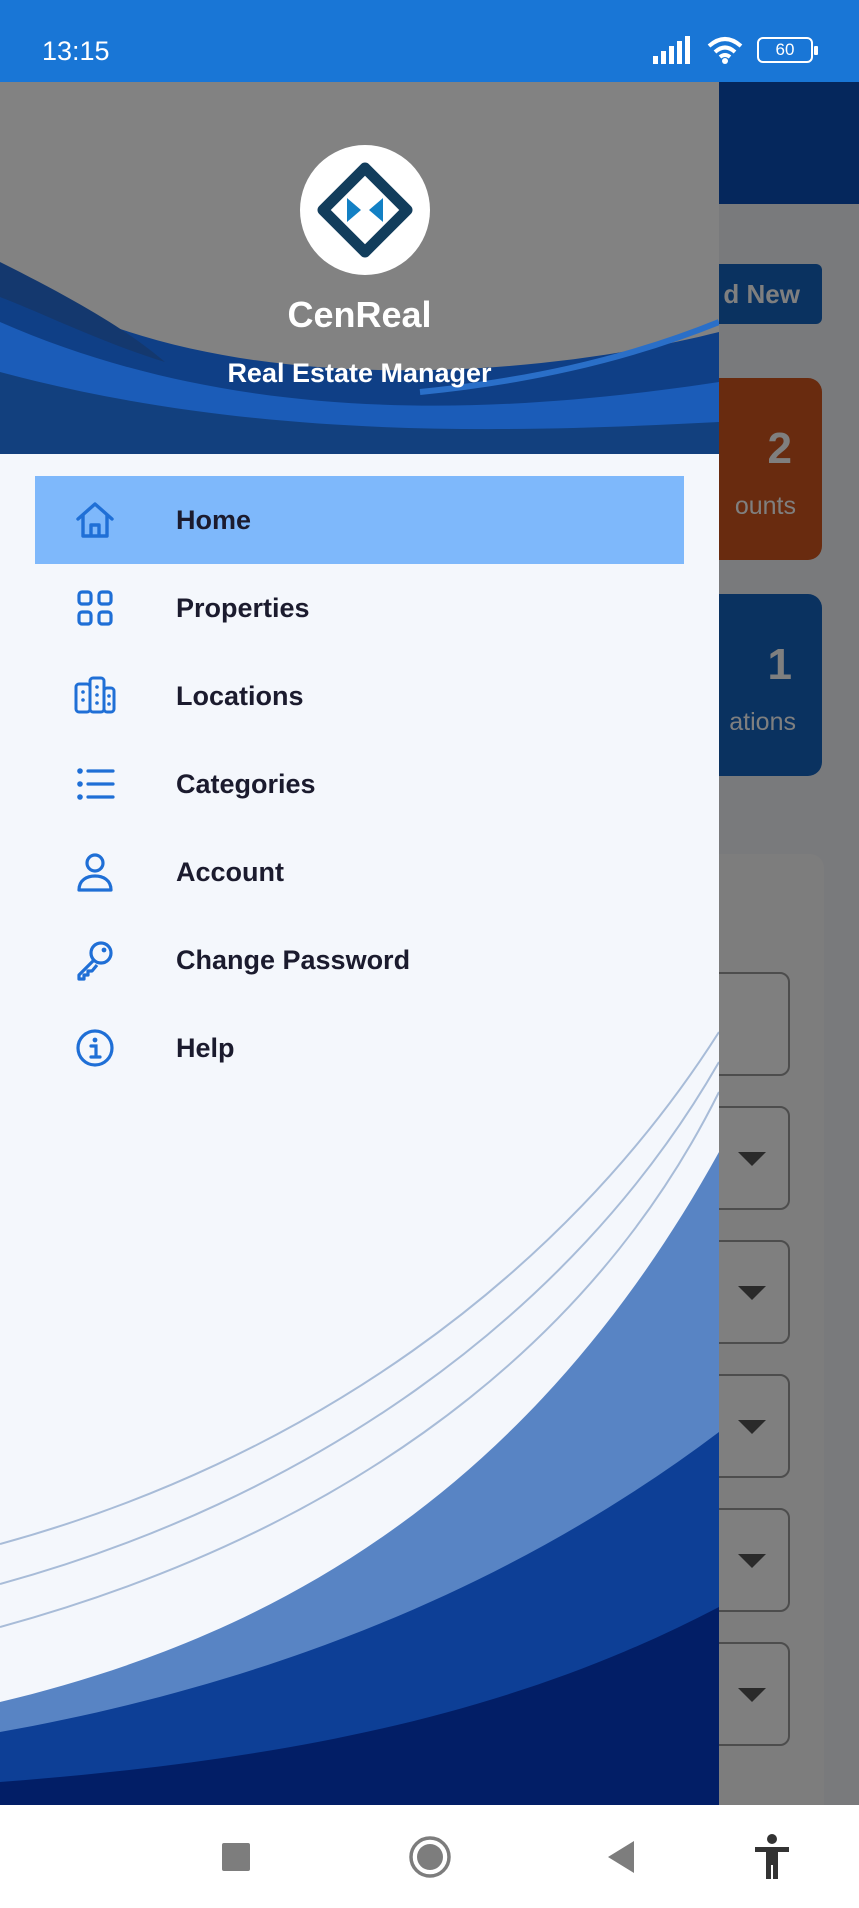  What do you see at coordinates (243, 607) in the screenshot?
I see `drawer-item-label: Properties` at bounding box center [243, 607].